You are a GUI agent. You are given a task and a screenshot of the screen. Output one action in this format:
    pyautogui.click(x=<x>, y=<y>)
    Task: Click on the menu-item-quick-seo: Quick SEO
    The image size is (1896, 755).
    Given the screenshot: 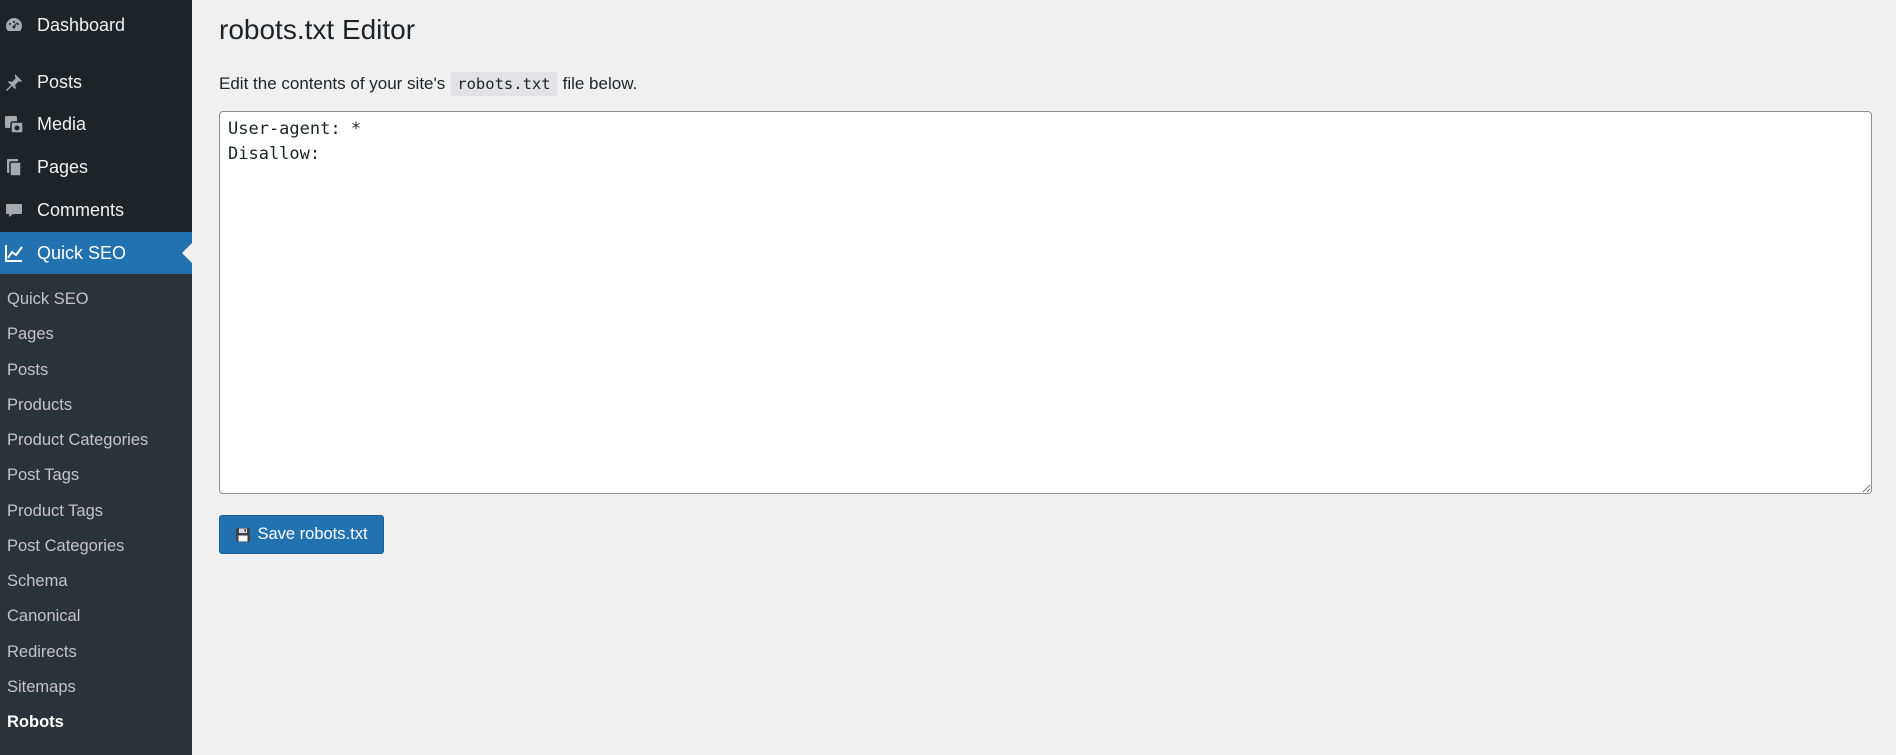 What is the action you would take?
    pyautogui.click(x=96, y=253)
    